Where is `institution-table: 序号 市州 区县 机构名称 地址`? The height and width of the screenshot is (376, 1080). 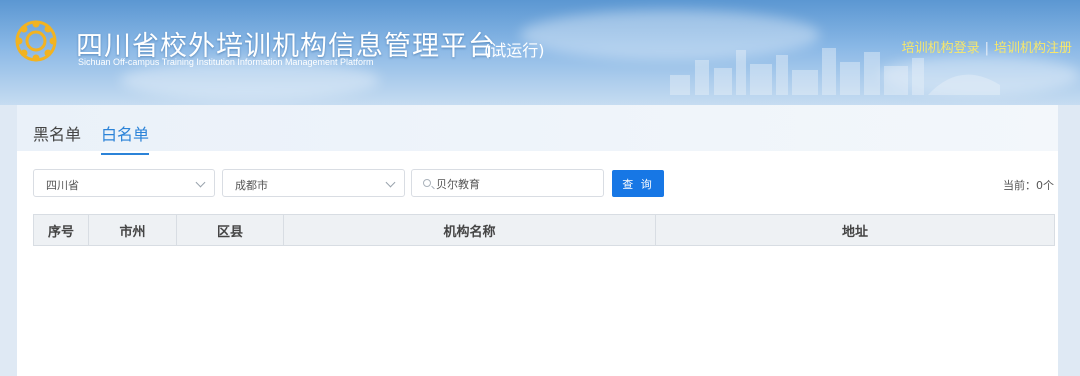
institution-table: 序号 市州 区县 机构名称 地址 is located at coordinates (544, 230).